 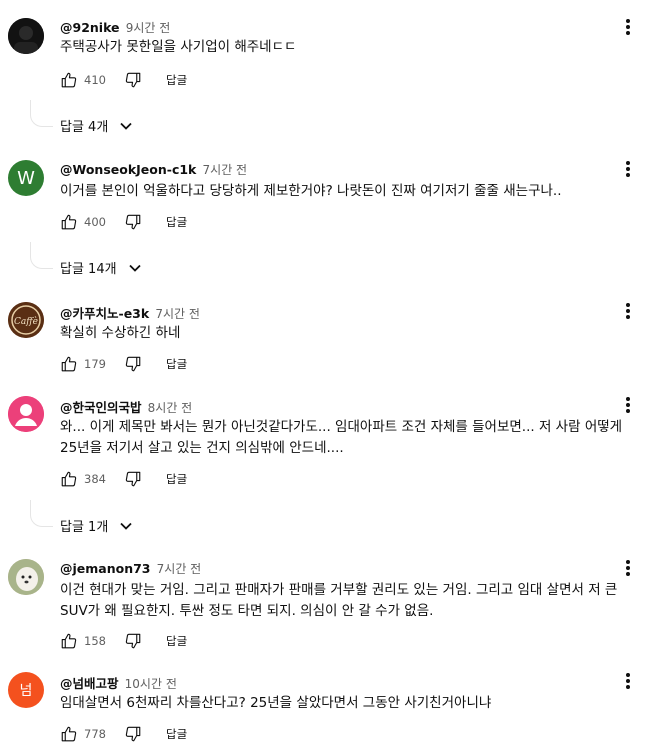 I want to click on svg-text: Caffè, so click(x=26, y=321).